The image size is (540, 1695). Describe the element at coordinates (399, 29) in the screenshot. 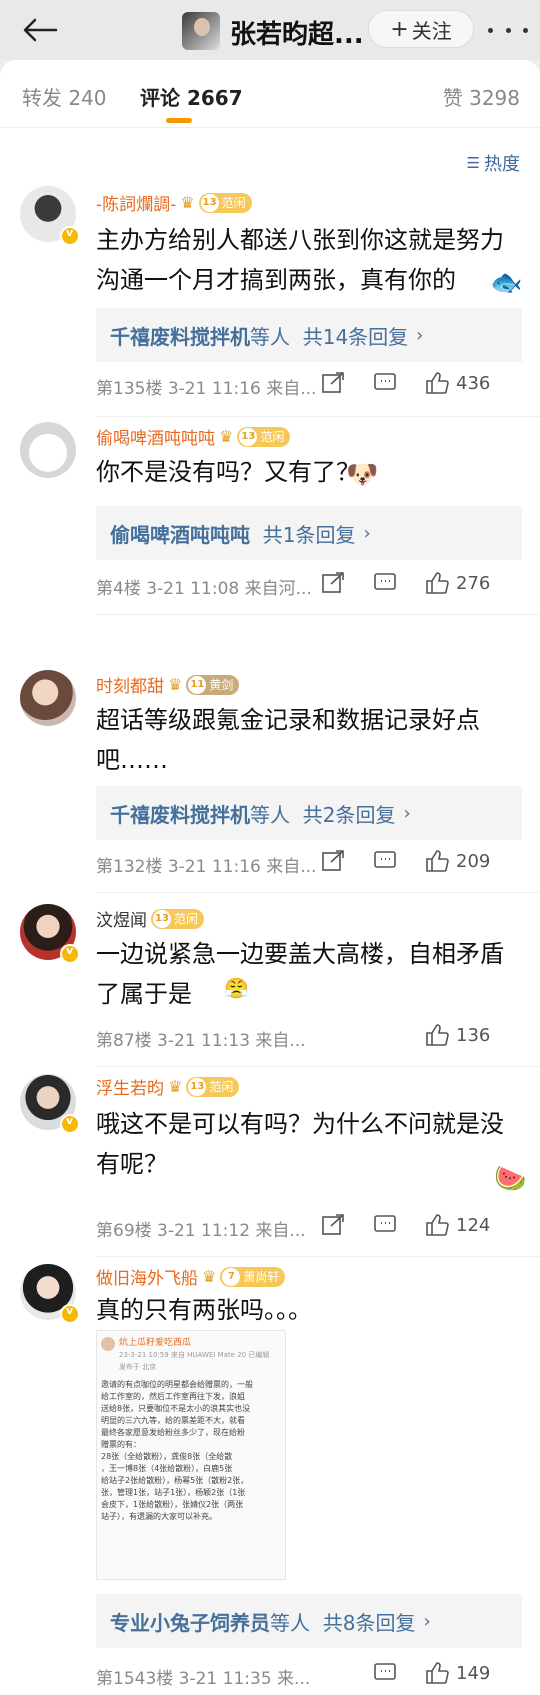

I see `plus-icon: +` at that location.